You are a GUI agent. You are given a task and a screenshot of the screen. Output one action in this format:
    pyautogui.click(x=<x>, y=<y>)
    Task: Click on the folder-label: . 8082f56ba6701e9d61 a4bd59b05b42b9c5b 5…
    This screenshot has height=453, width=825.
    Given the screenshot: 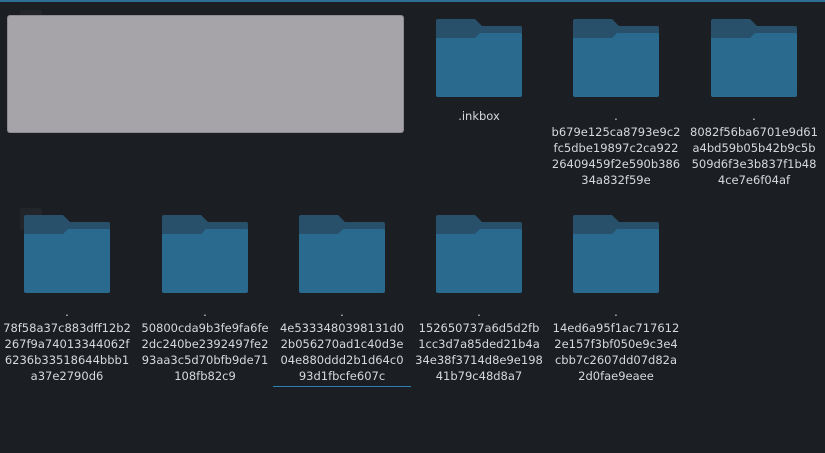 What is the action you would take?
    pyautogui.click(x=754, y=148)
    